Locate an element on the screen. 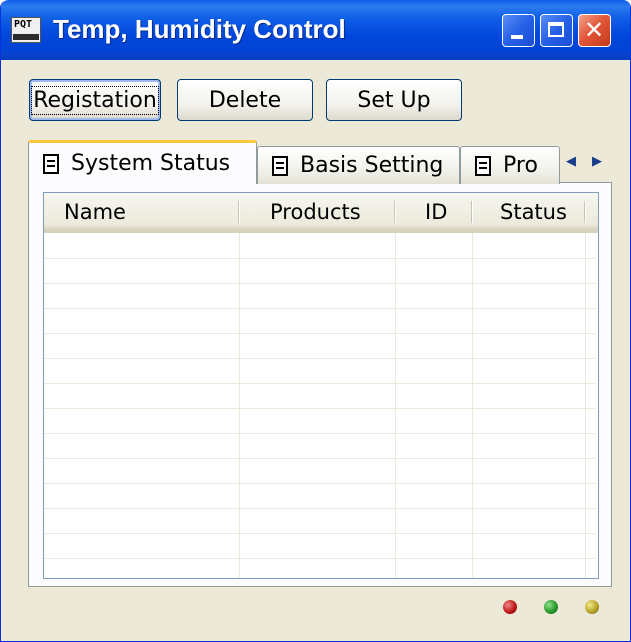  tab-pro: Pro is located at coordinates (510, 165).